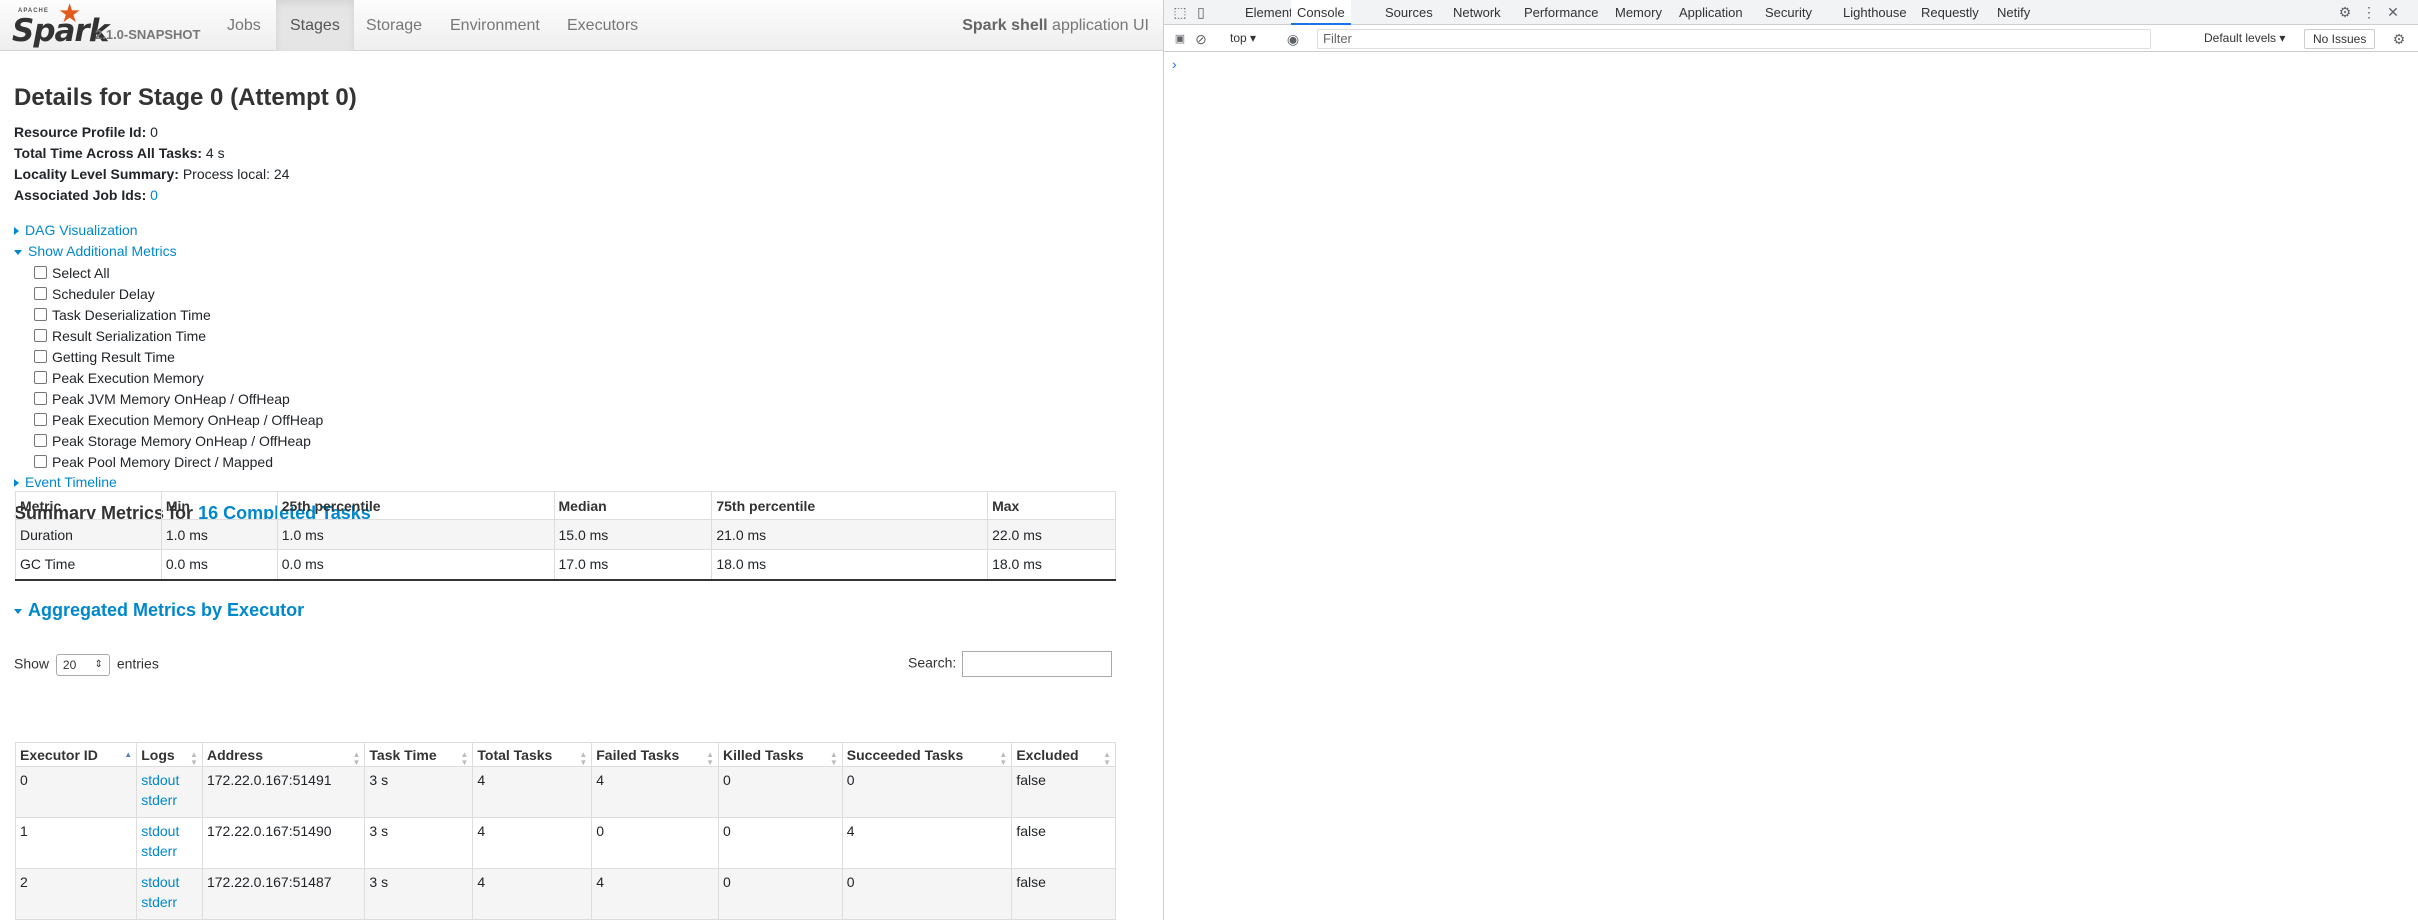 This screenshot has height=920, width=2418. I want to click on col-executor-id: Executor ID ▲, so click(76, 754).